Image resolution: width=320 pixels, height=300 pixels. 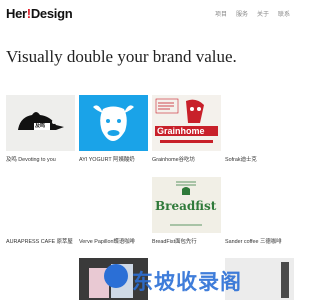 I want to click on nav-about: 关于, so click(x=263, y=13).